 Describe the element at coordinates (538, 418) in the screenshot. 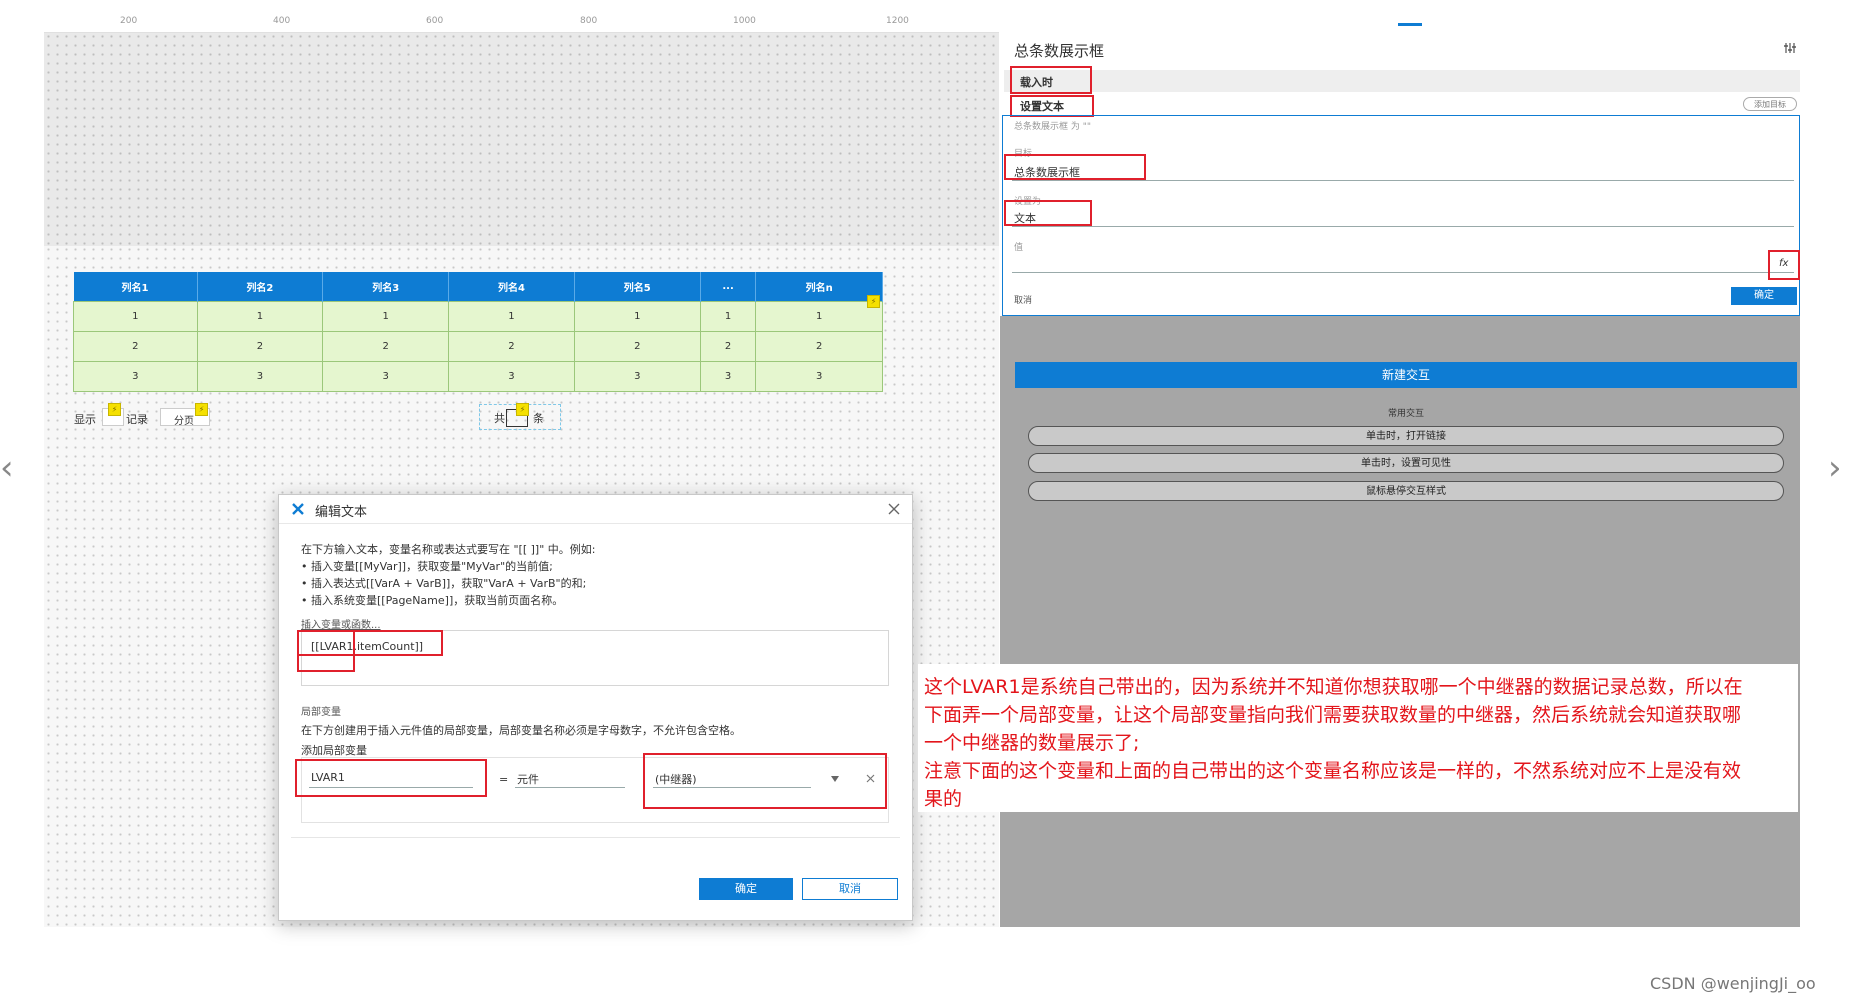

I see `total-suffix: 条` at that location.